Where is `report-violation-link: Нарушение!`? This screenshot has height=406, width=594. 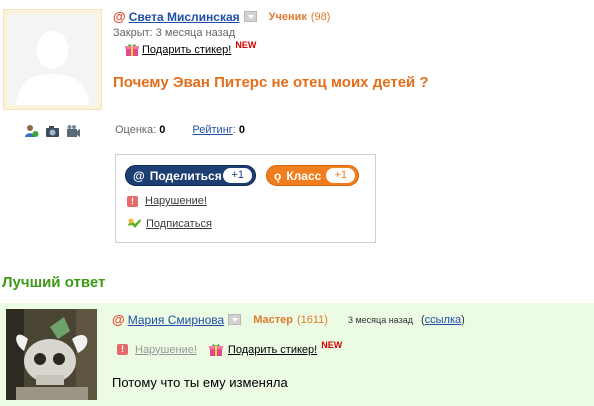 report-violation-link: Нарушение! is located at coordinates (176, 201).